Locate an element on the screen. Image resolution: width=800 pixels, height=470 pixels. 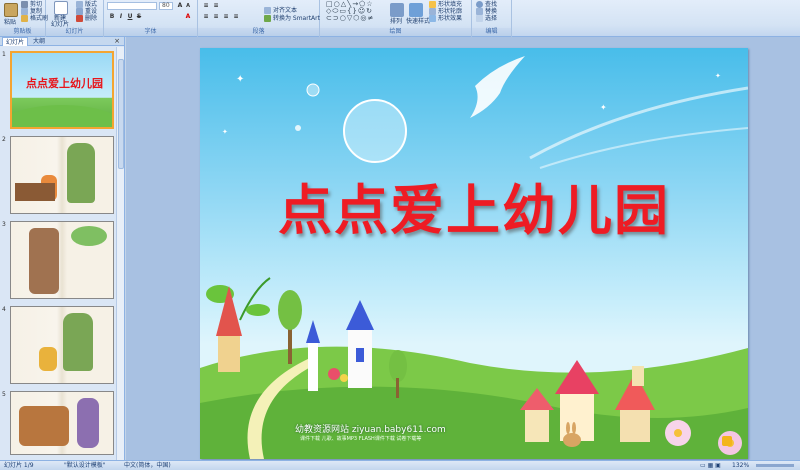
bubble is located at coordinates (298, 128).